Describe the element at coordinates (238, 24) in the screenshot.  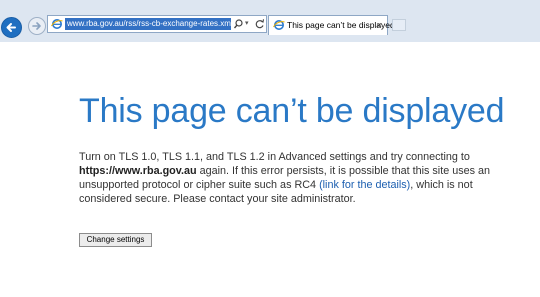
I see `search-icon` at that location.